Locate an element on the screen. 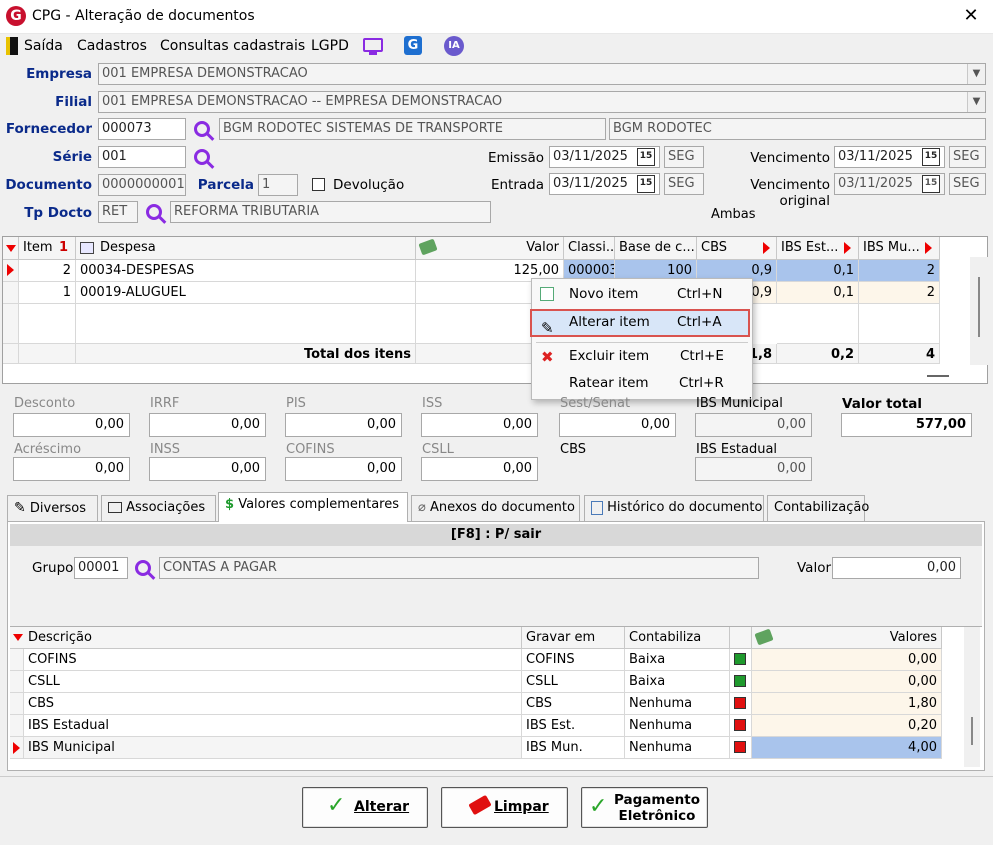 The width and height of the screenshot is (993, 845). tab-anexos: ⌀ Anexos do documento is located at coordinates (495, 508).